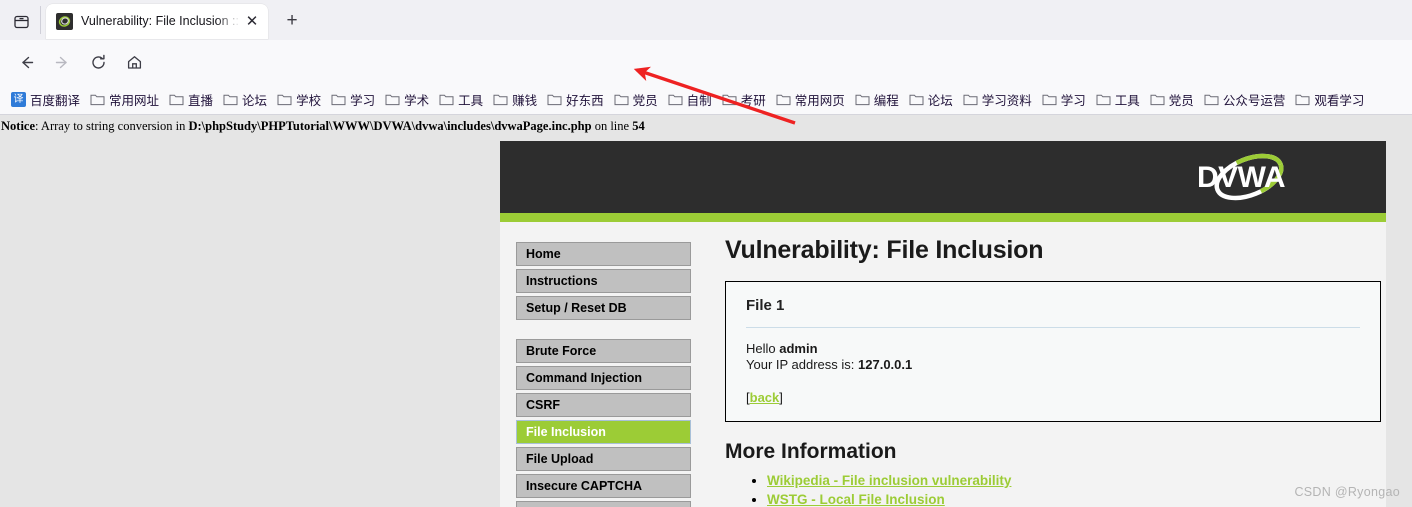 The width and height of the screenshot is (1412, 507). What do you see at coordinates (603, 254) in the screenshot?
I see `sidebar-item-home: Home` at bounding box center [603, 254].